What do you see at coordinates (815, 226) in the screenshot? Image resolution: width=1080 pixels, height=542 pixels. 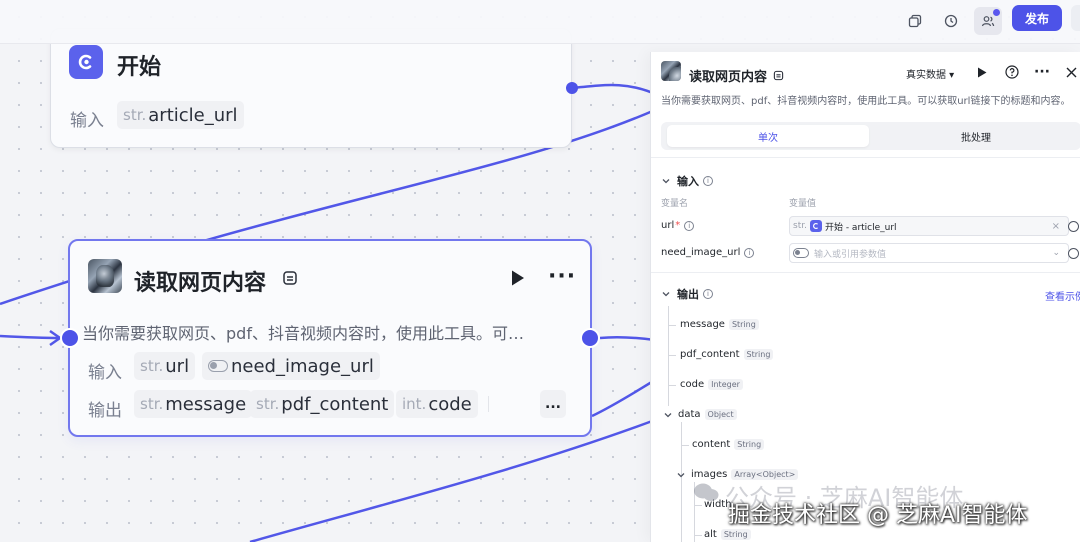 I see `start-node-ref-icon` at bounding box center [815, 226].